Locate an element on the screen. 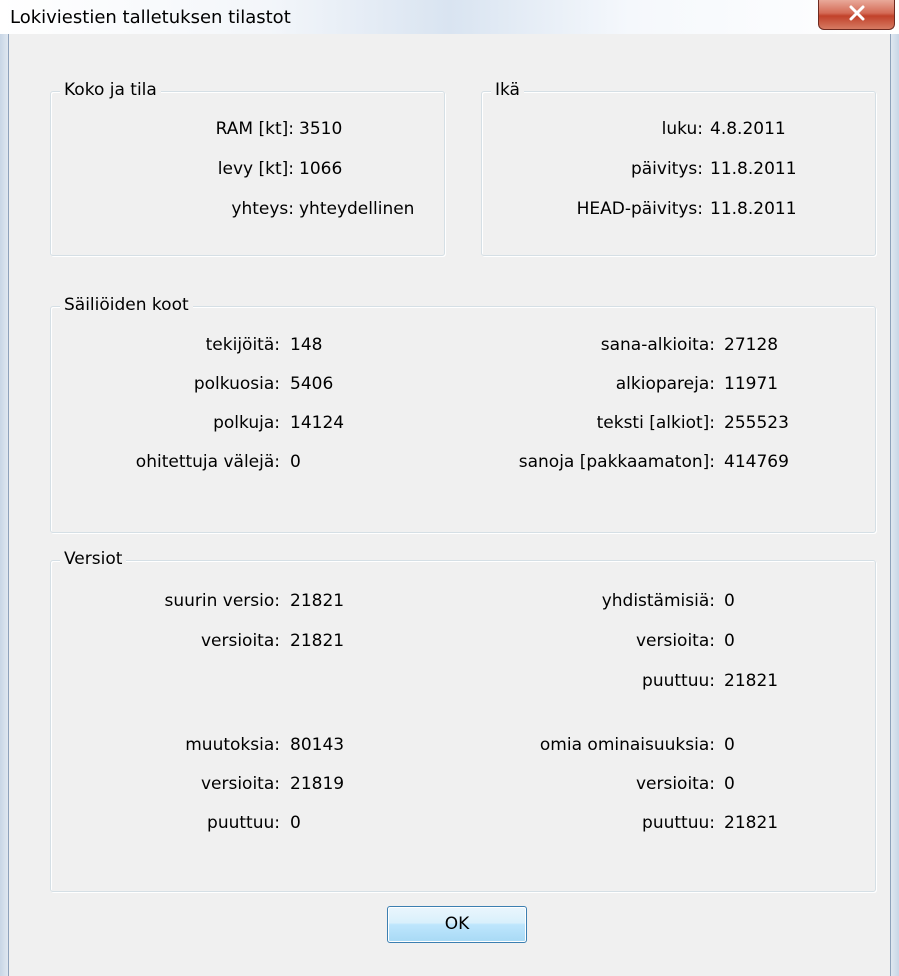  container-row: polkuosia: 5406 alkiopareja: 11971 is located at coordinates (463, 386).